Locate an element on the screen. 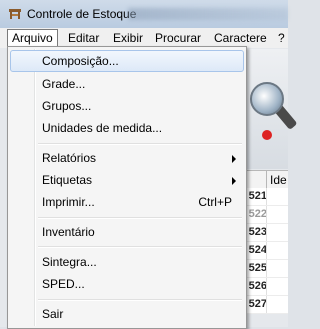 This screenshot has width=320, height=329. menu-item-label: Relatórios is located at coordinates (69, 158).